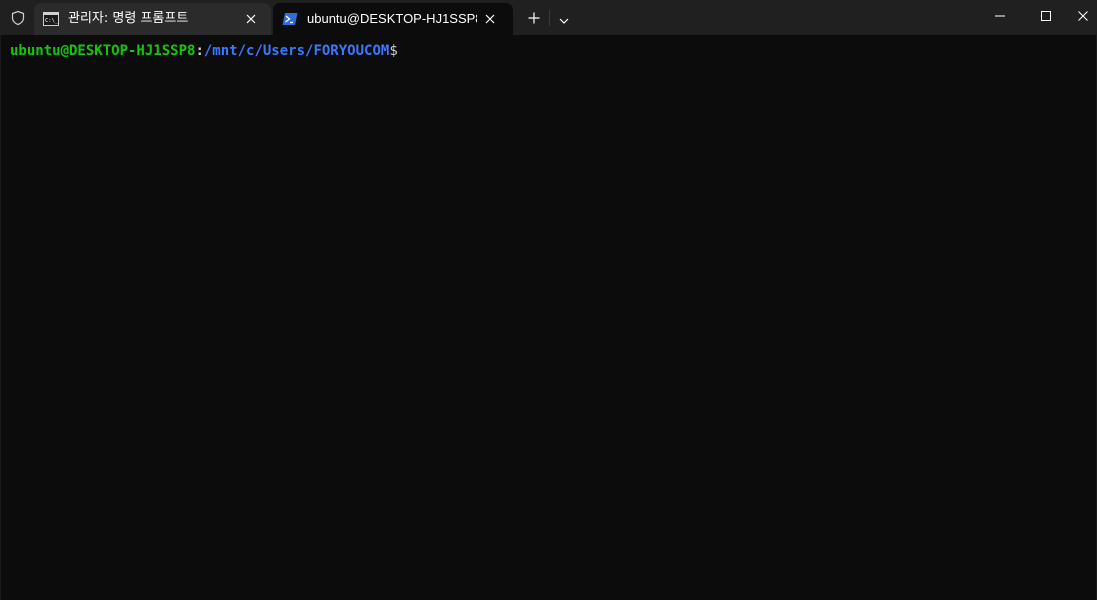  I want to click on minimize-button, so click(1000, 15).